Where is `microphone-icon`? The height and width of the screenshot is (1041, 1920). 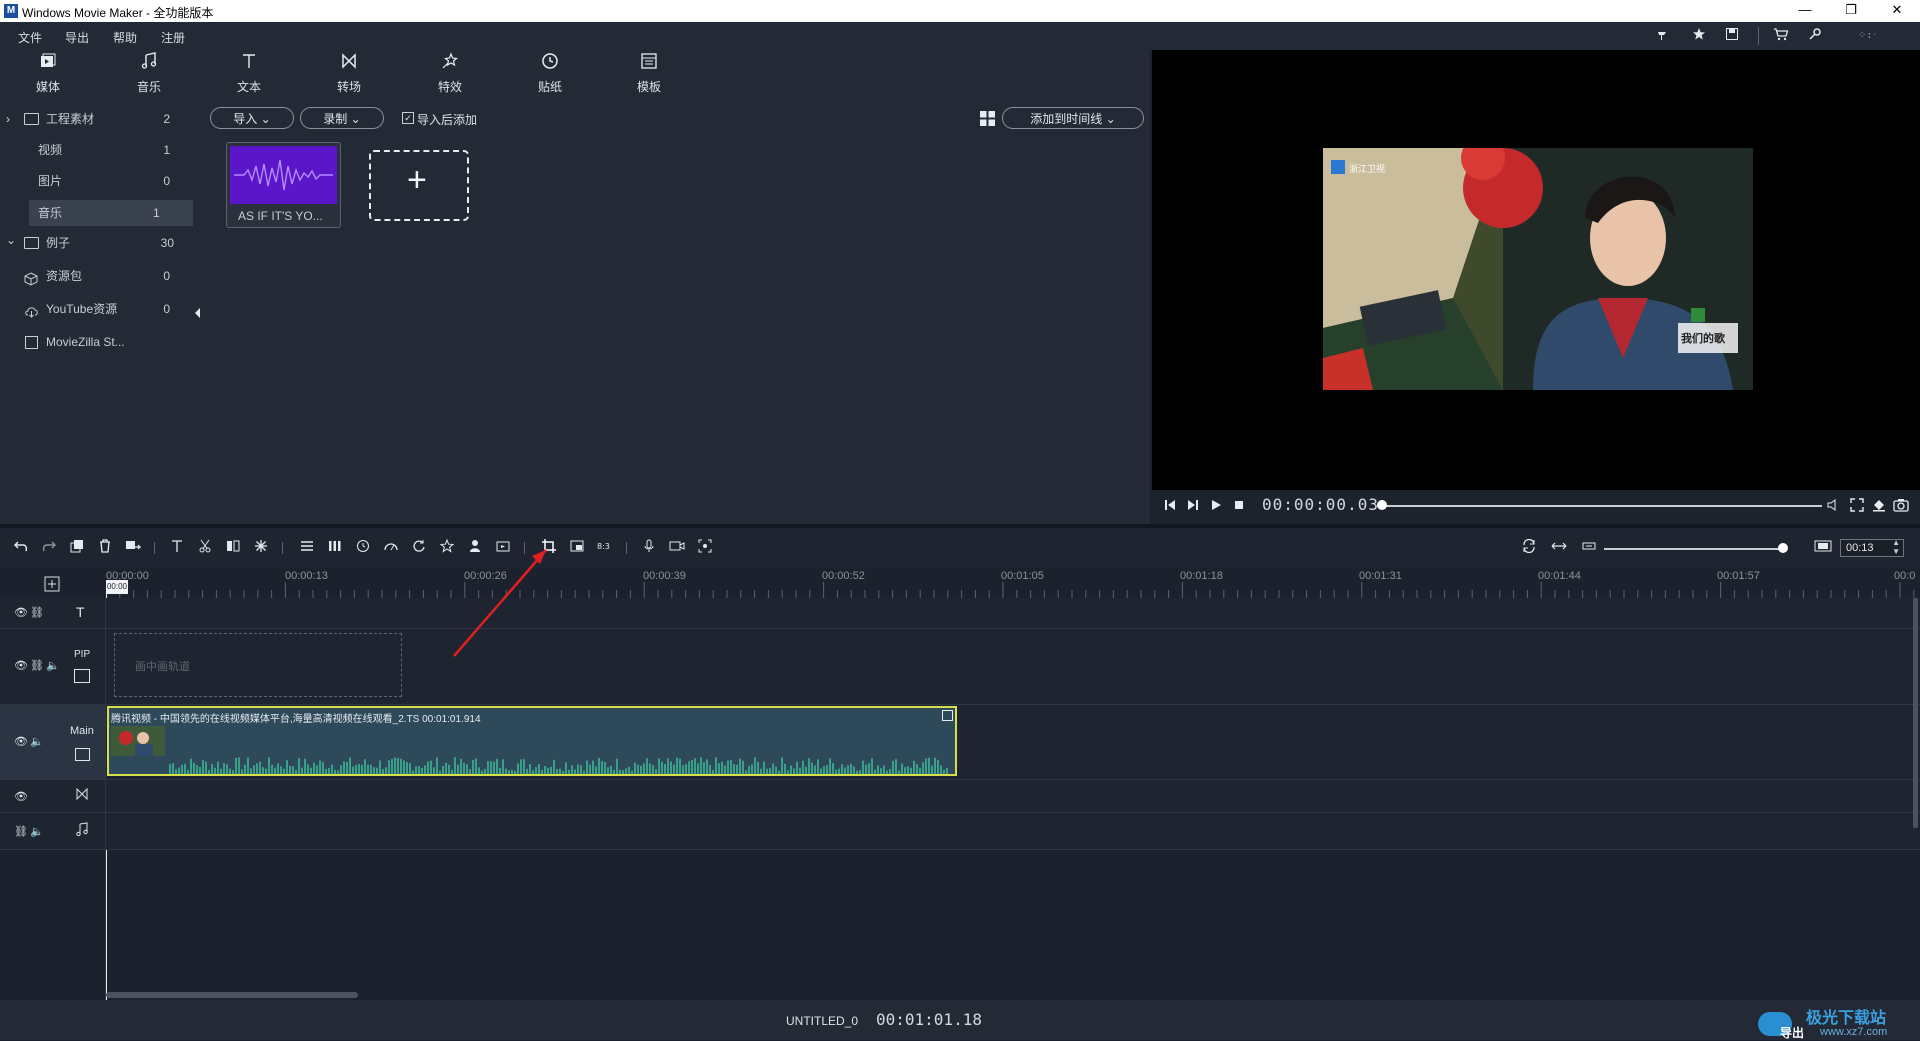
microphone-icon is located at coordinates (649, 548).